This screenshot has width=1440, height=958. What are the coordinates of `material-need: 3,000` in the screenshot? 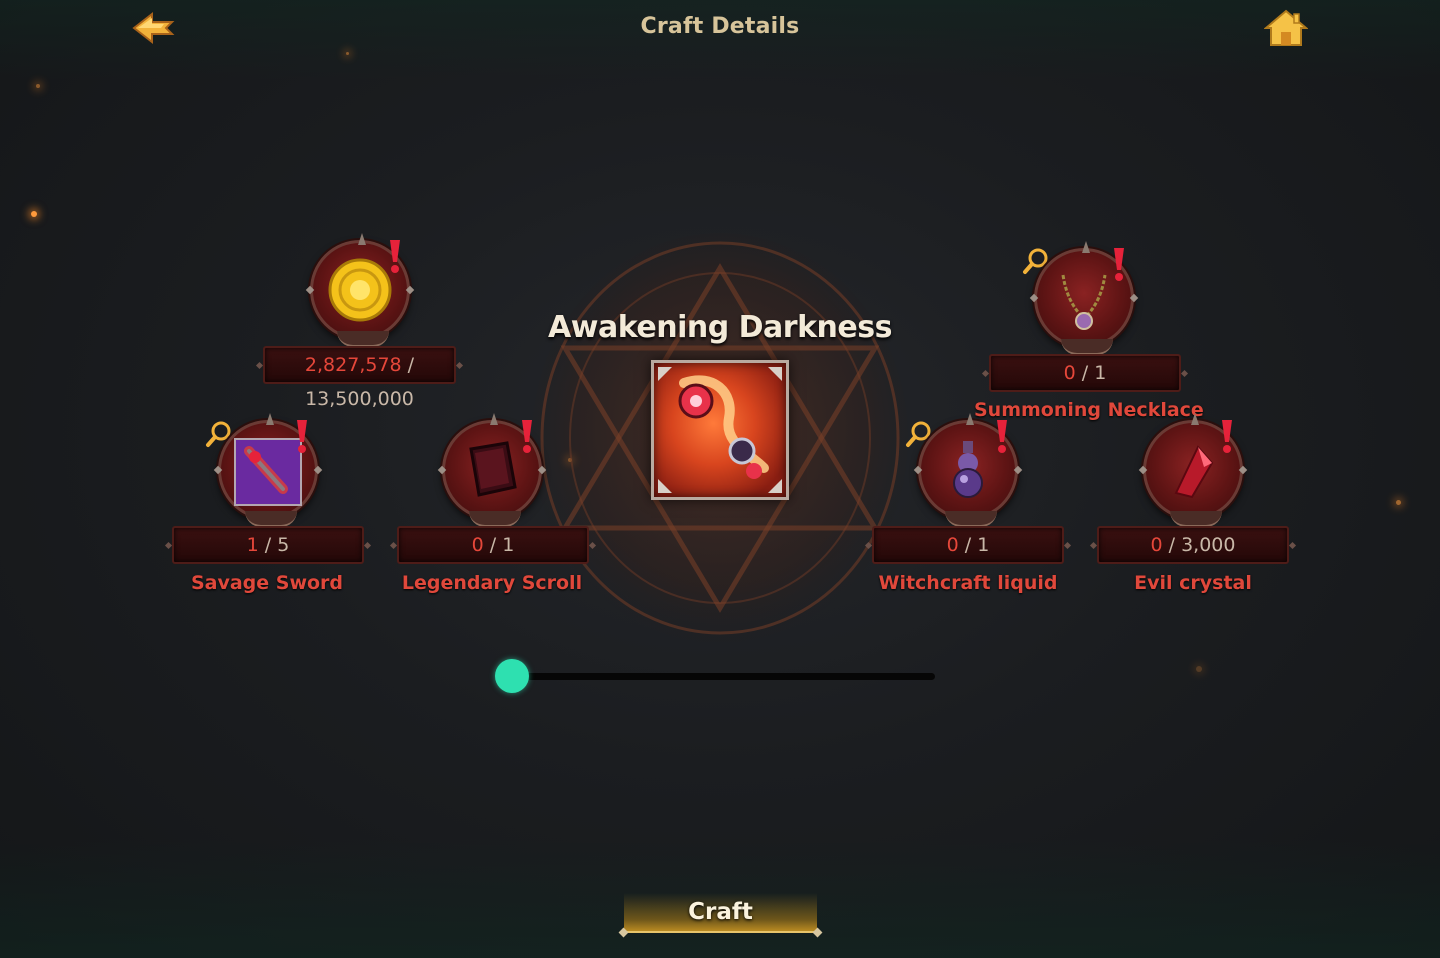 It's located at (1208, 545).